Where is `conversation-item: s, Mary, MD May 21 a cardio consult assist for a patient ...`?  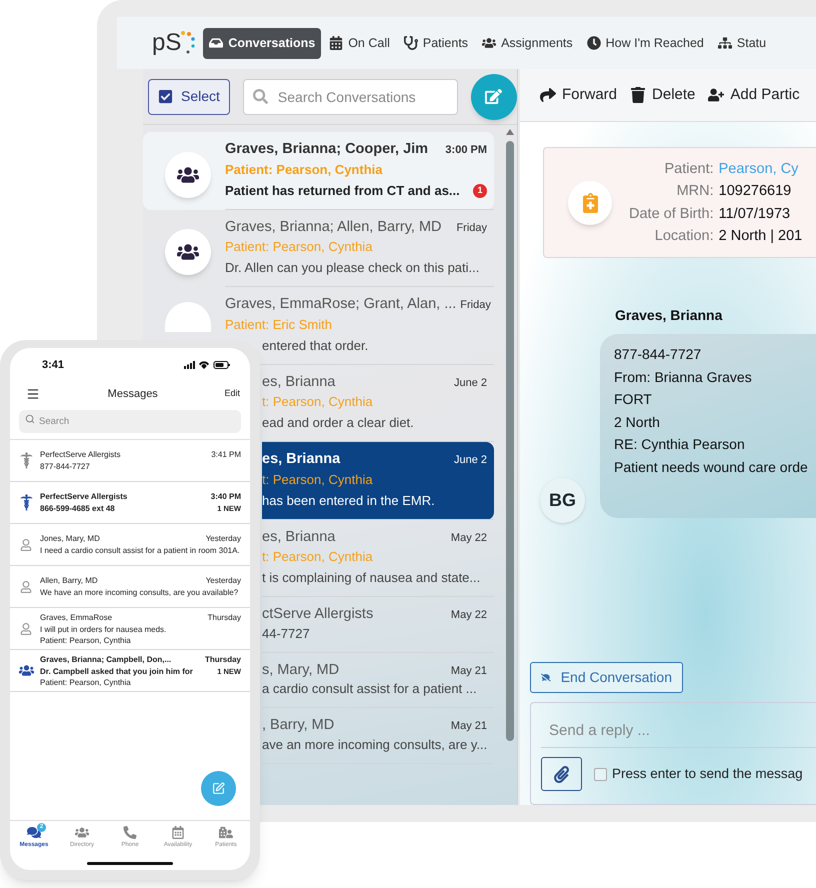 conversation-item: s, Mary, MD May 21 a cardio consult assist for a patient ... is located at coordinates (378, 680).